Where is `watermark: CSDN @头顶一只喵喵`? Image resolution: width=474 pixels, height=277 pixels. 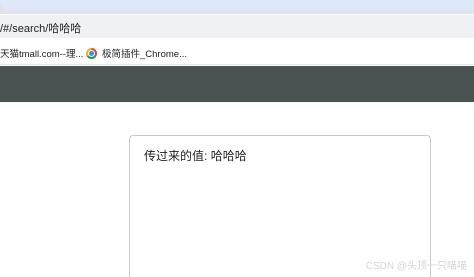
watermark: CSDN @头顶一只喵喵 is located at coordinates (416, 266).